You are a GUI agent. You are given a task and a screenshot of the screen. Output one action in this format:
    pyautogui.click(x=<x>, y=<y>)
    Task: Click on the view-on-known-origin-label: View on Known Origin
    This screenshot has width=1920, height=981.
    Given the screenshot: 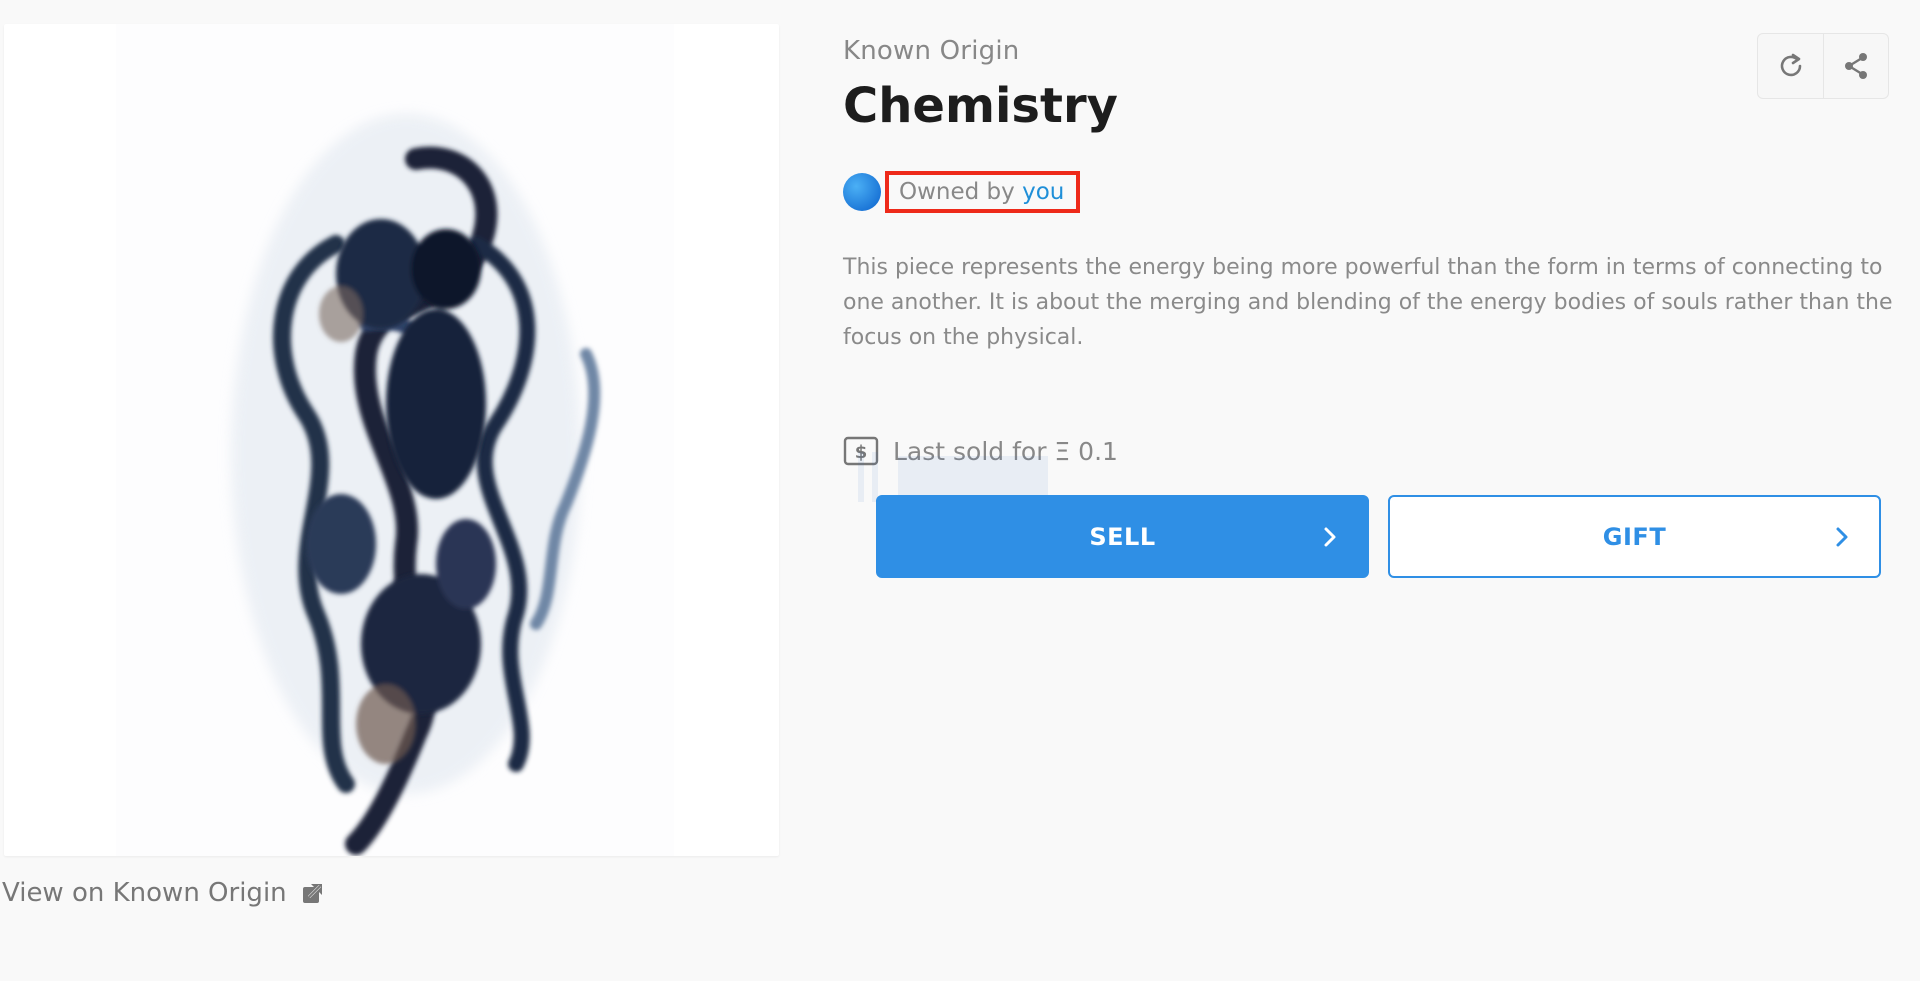 What is the action you would take?
    pyautogui.click(x=144, y=893)
    